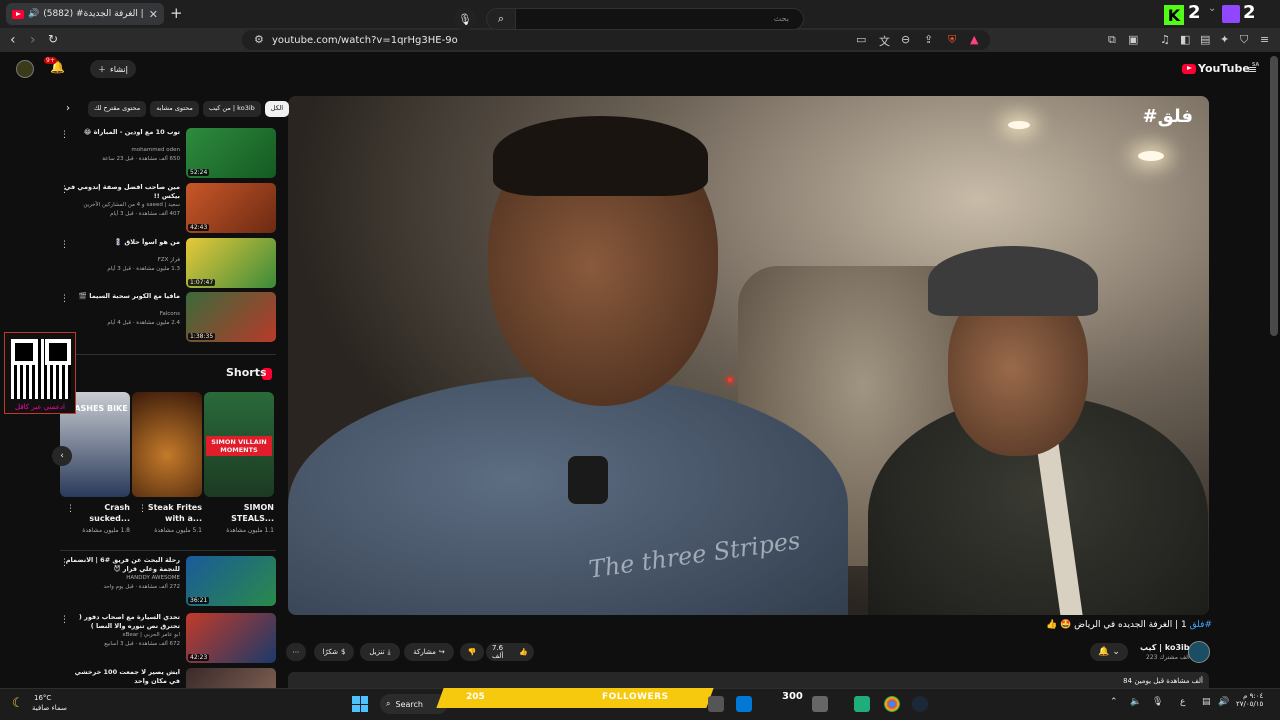 This screenshot has width=1280, height=720. I want to click on chip-related: محتوى مشابه, so click(174, 109).